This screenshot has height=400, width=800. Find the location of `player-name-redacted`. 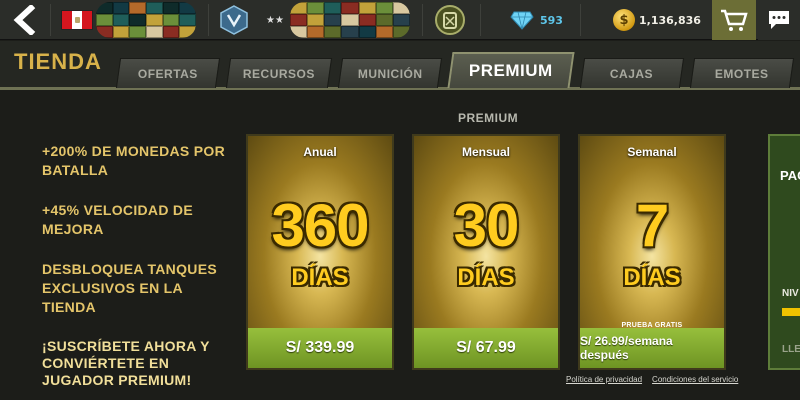

player-name-redacted is located at coordinates (146, 20).